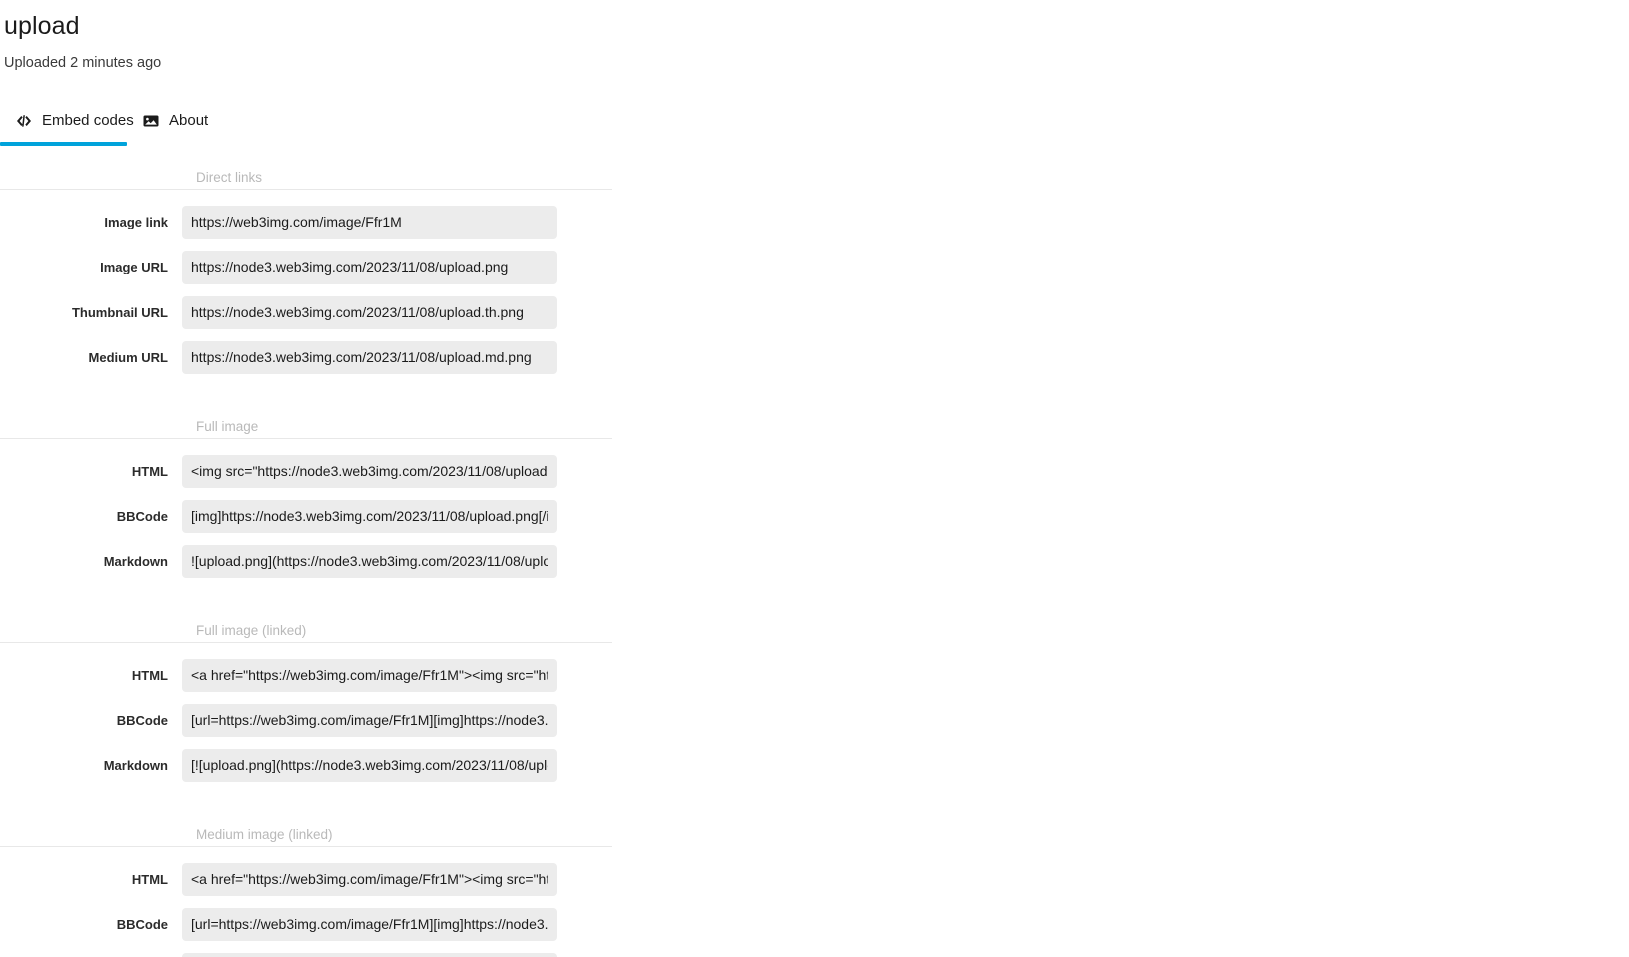 The width and height of the screenshot is (1629, 957). Describe the element at coordinates (369, 357) in the screenshot. I see `medium-url-input` at that location.